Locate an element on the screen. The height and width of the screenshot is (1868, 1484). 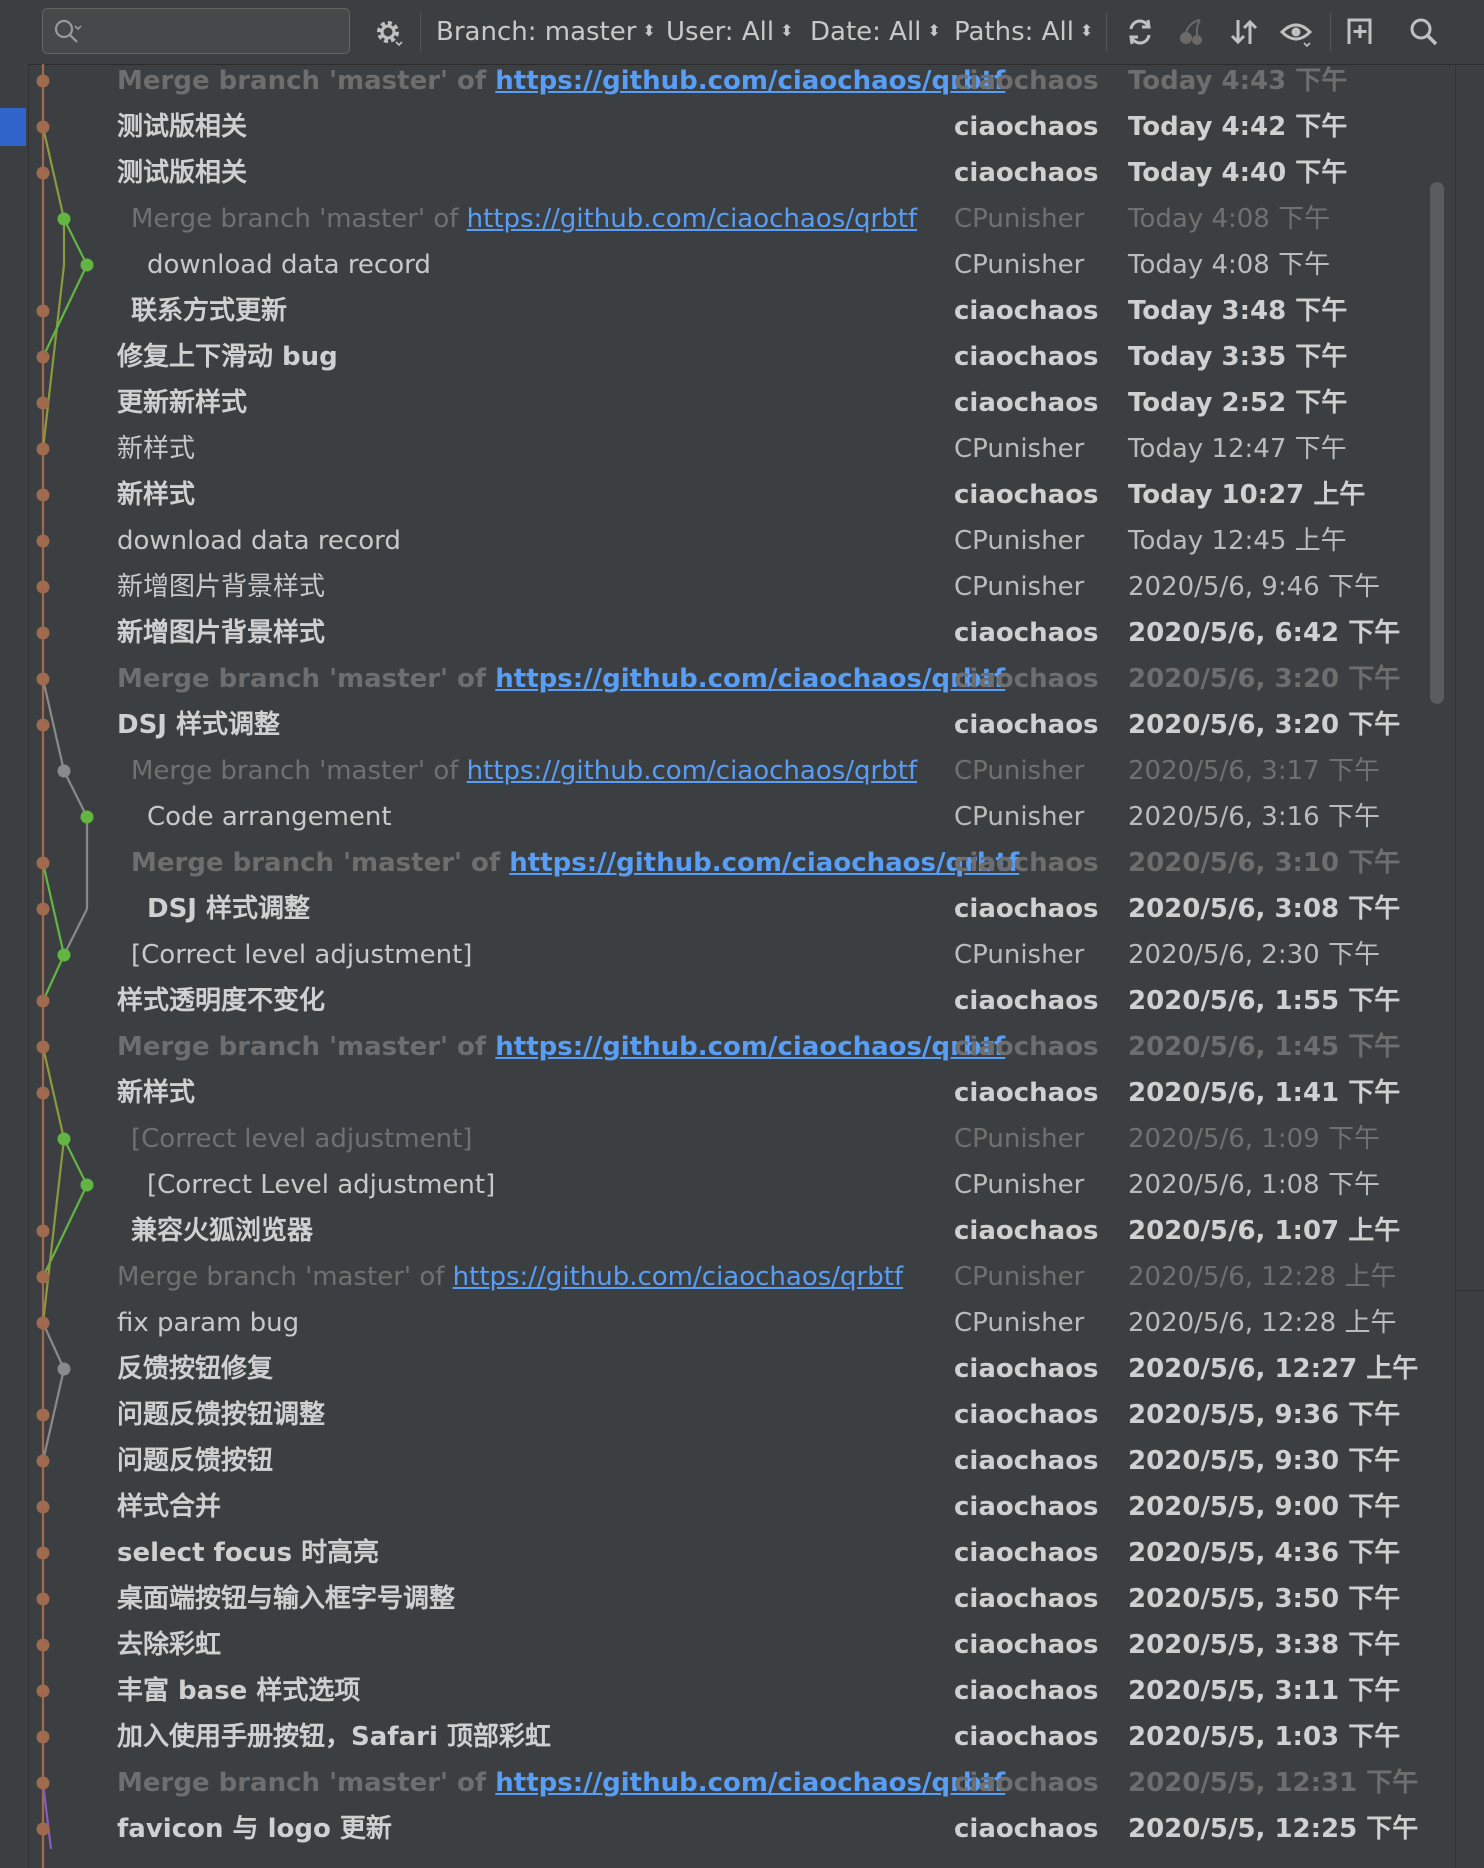
commit-date: 2020/5/6, 1:41 下午 is located at coordinates (1264, 1093).